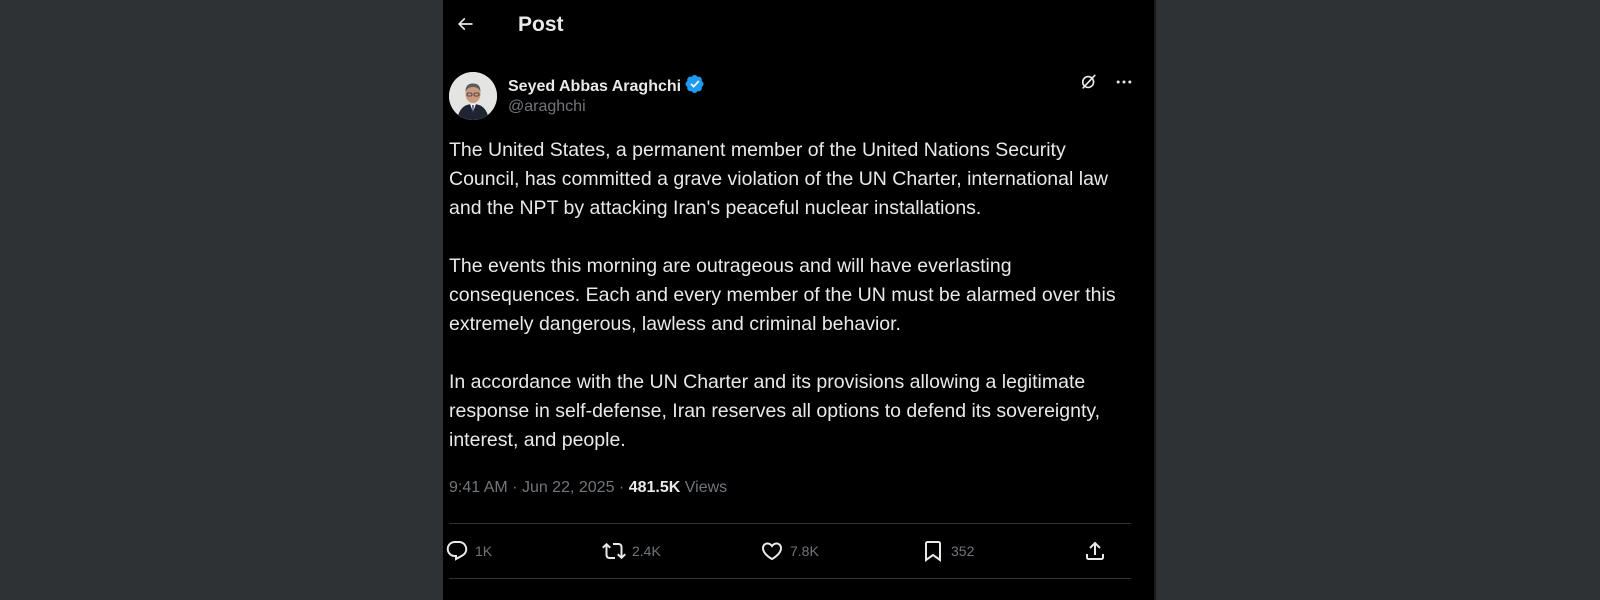 This screenshot has width=1600, height=600. I want to click on author-name: Seyed Abbas Araghchi, so click(606, 86).